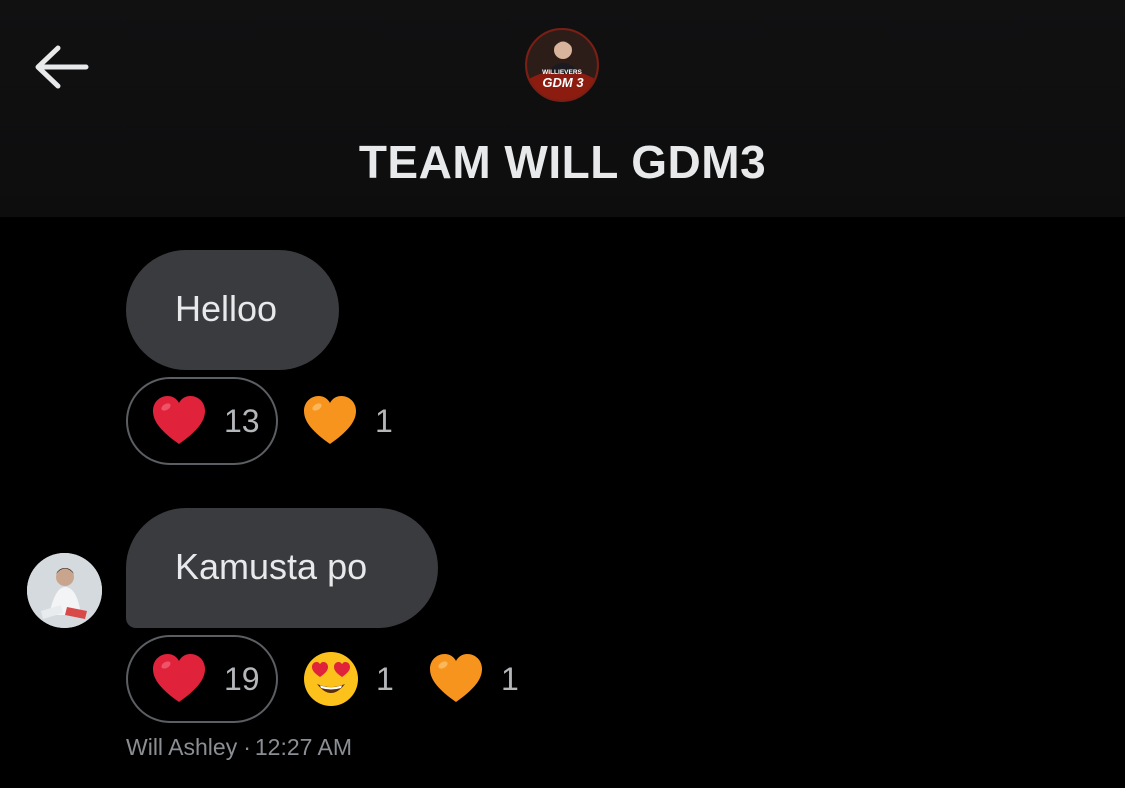 Image resolution: width=1125 pixels, height=788 pixels. I want to click on reaction-red-heart: 13, so click(202, 421).